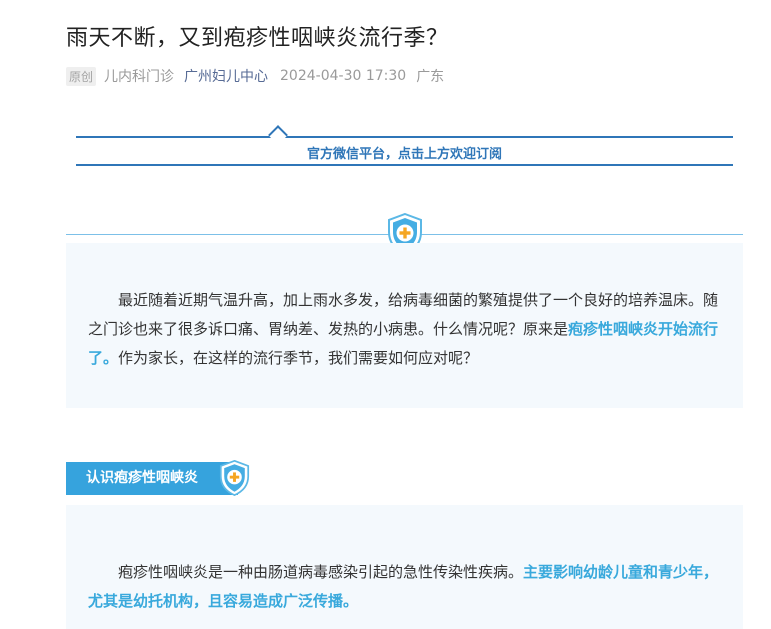 Image resolution: width=771 pixels, height=629 pixels. I want to click on subscribe-banner-bottom-line, so click(404, 165).